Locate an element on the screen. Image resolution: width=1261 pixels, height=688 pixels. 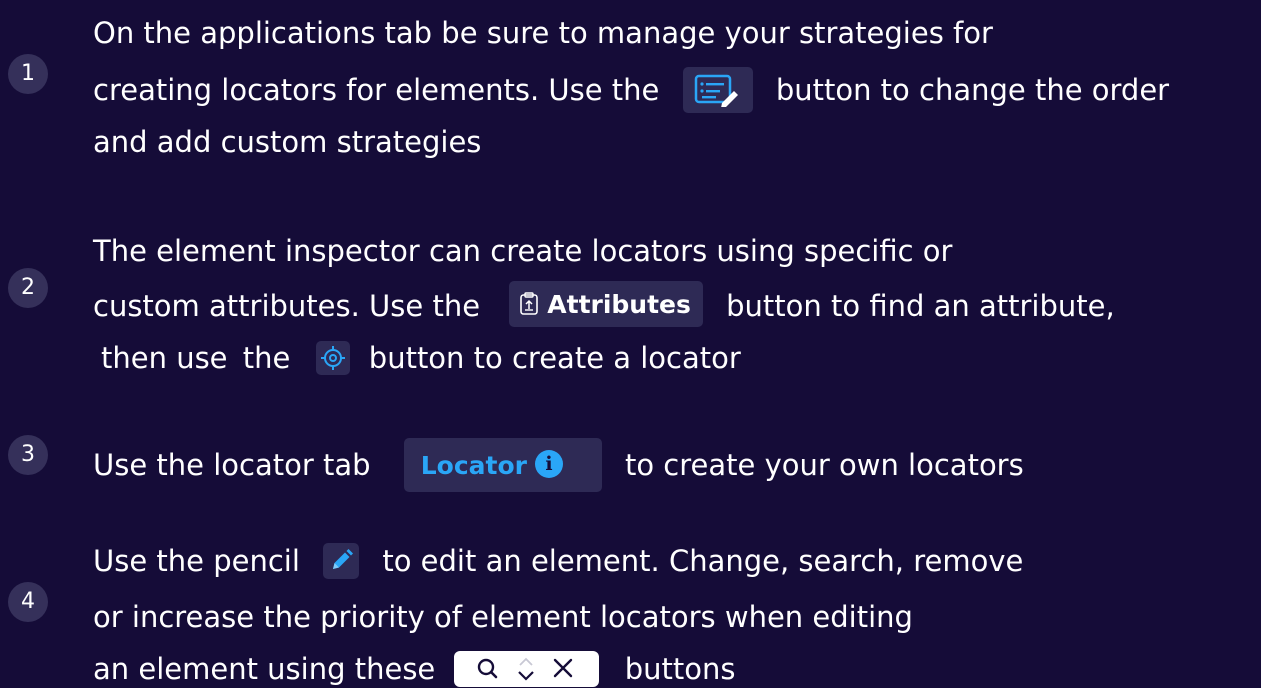
step-text: and add custom strategies is located at coordinates (287, 142).